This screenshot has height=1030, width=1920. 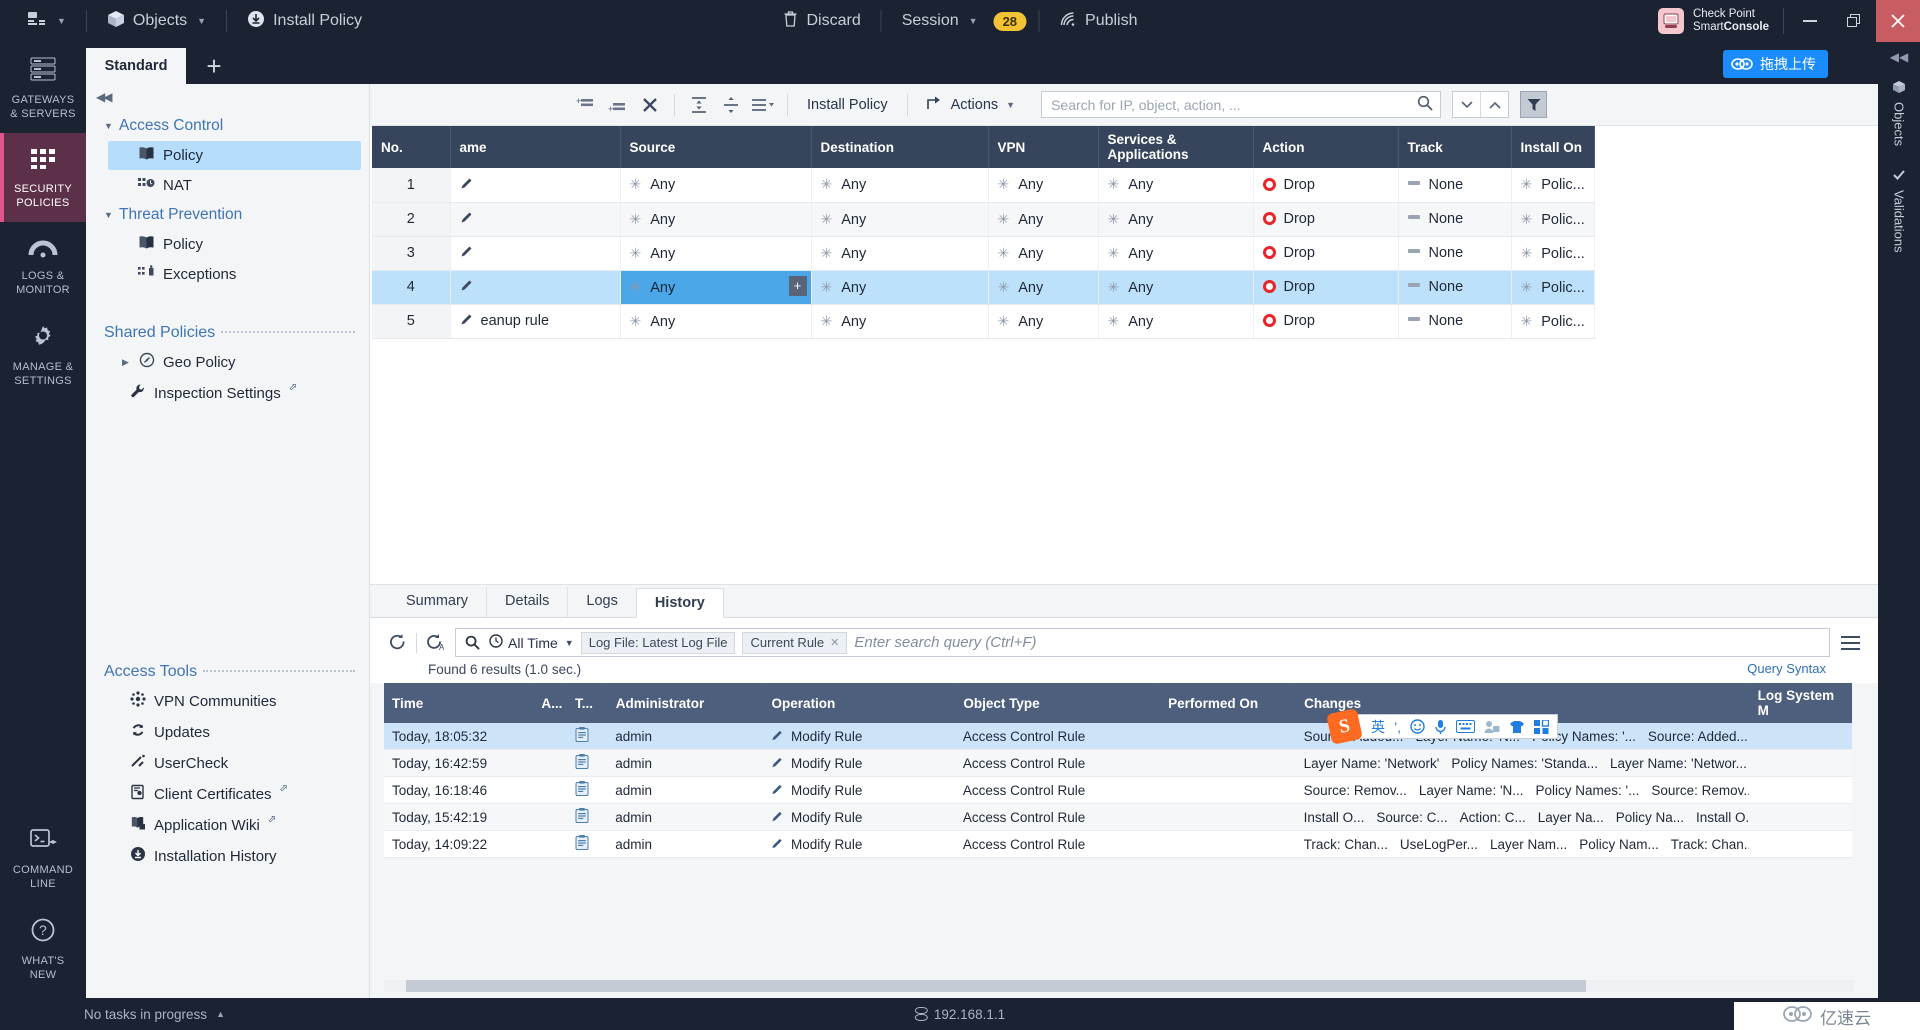 What do you see at coordinates (601, 602) in the screenshot?
I see `tab-logs: Logs` at bounding box center [601, 602].